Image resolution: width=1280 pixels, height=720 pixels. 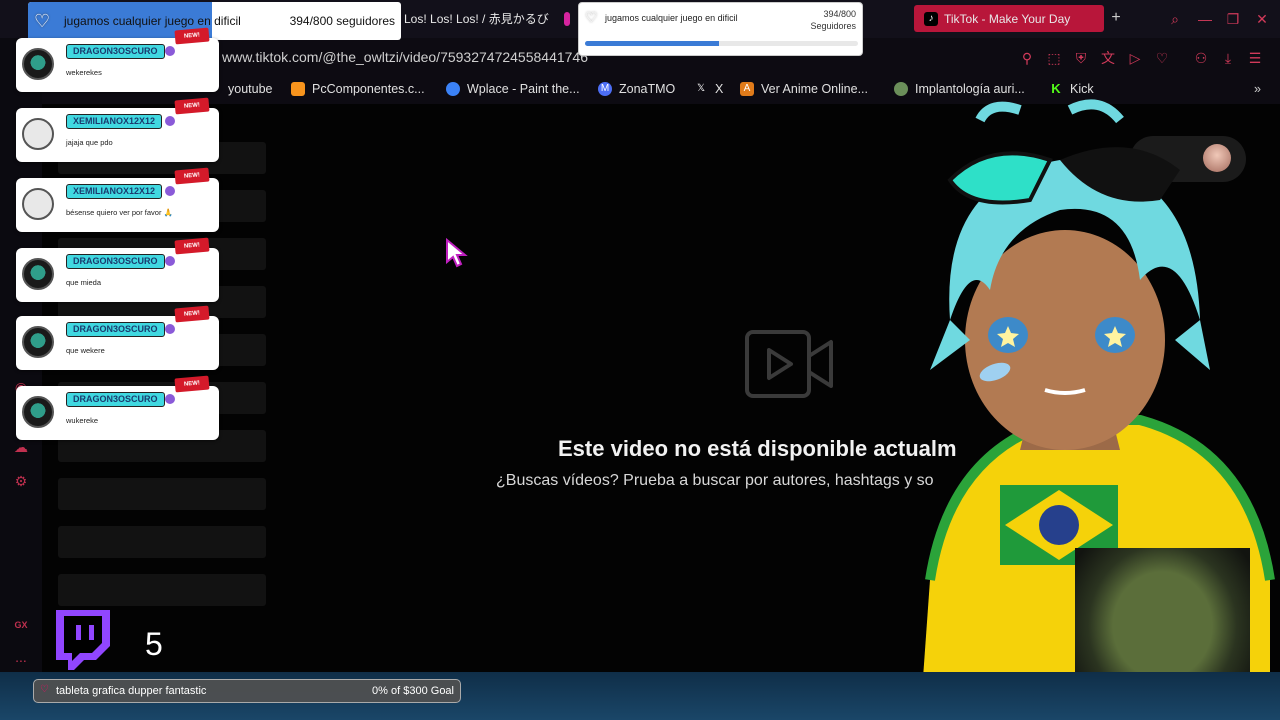 What do you see at coordinates (757, 448) in the screenshot?
I see `unavailable-title: Este video no está disponible actualm` at bounding box center [757, 448].